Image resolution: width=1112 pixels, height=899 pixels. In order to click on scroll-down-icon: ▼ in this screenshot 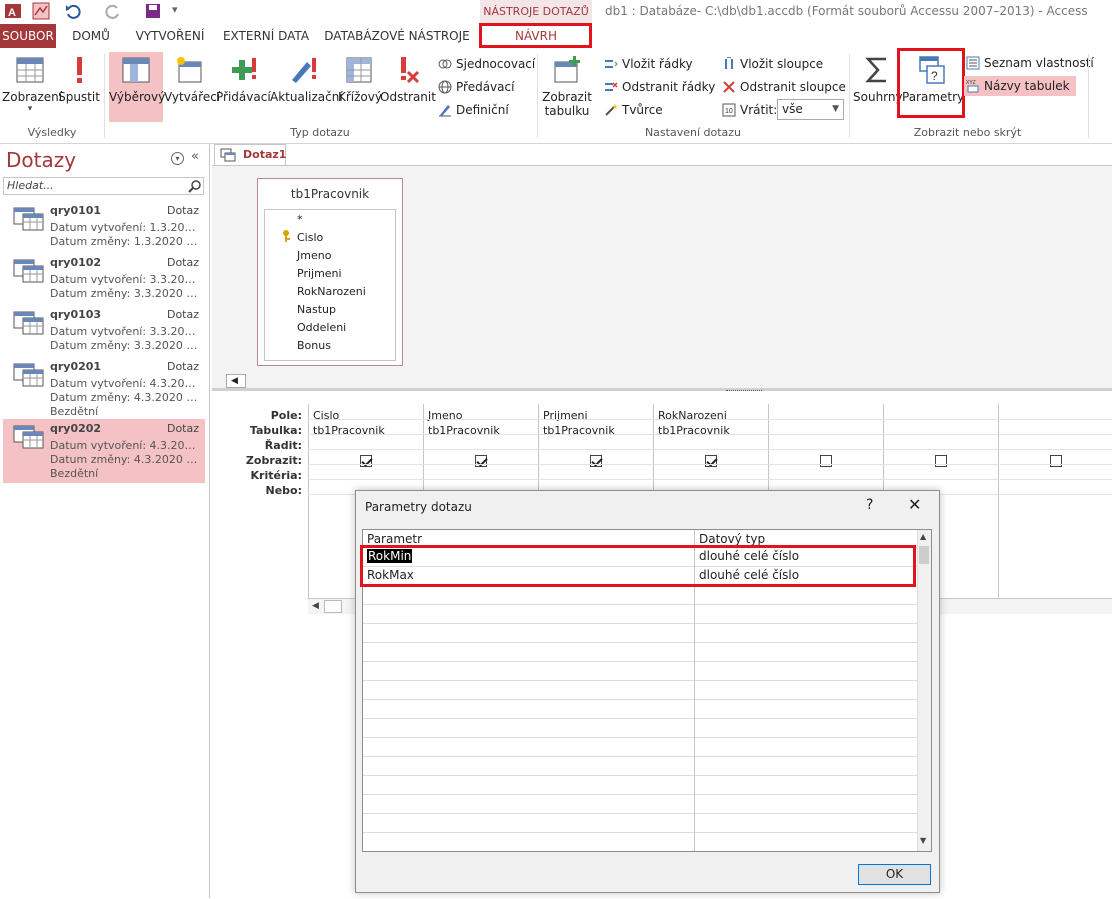, I will do `click(923, 840)`.